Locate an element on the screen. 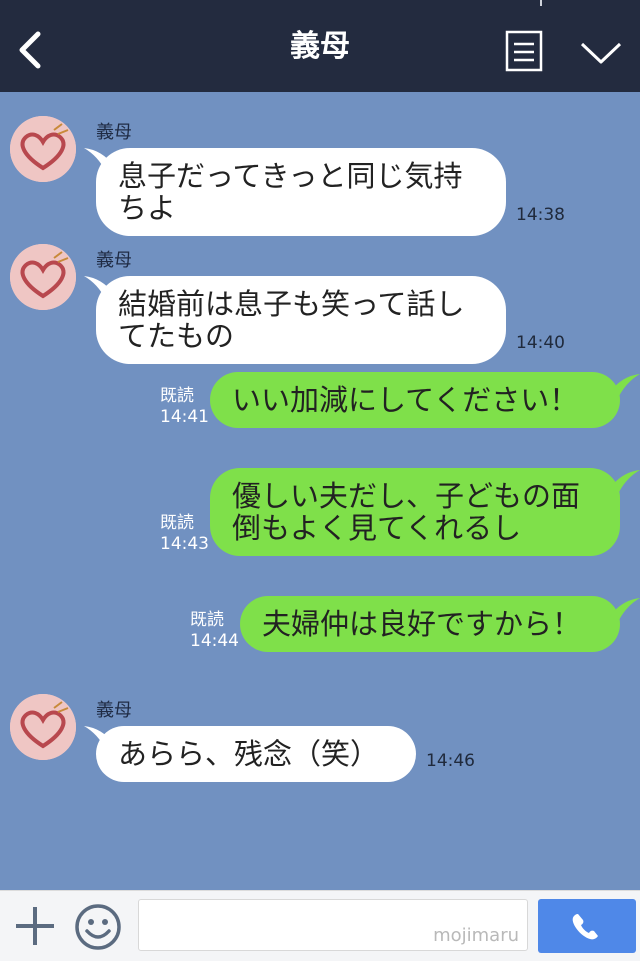  smiley-icon is located at coordinates (98, 927).